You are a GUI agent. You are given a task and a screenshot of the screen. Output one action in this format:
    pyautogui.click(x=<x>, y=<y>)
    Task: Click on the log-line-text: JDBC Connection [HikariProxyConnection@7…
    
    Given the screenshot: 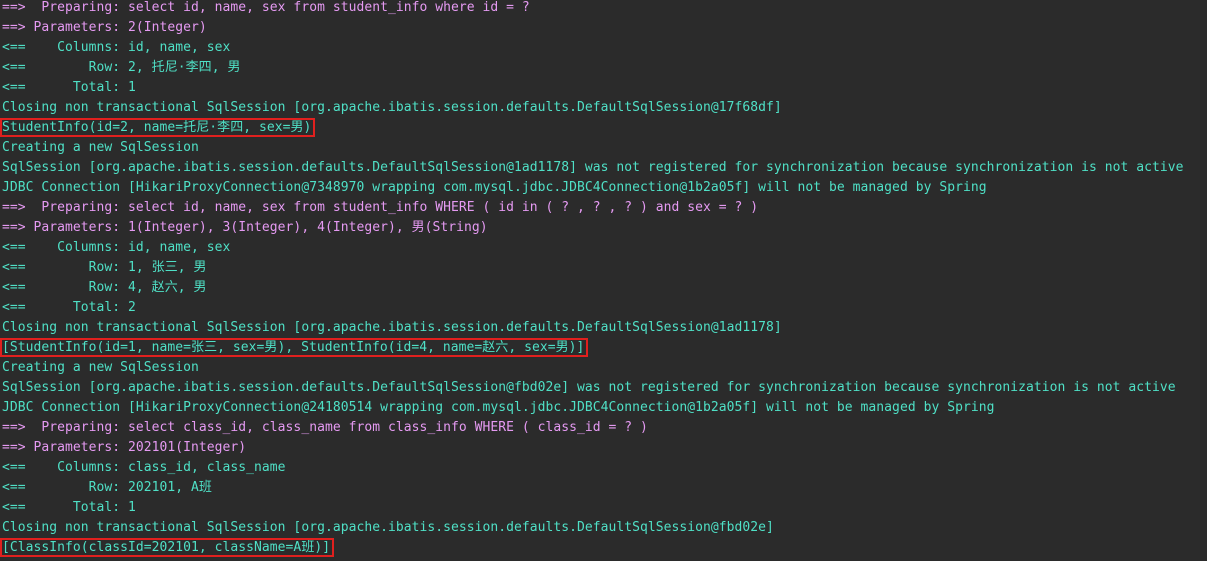 What is the action you would take?
    pyautogui.click(x=494, y=187)
    